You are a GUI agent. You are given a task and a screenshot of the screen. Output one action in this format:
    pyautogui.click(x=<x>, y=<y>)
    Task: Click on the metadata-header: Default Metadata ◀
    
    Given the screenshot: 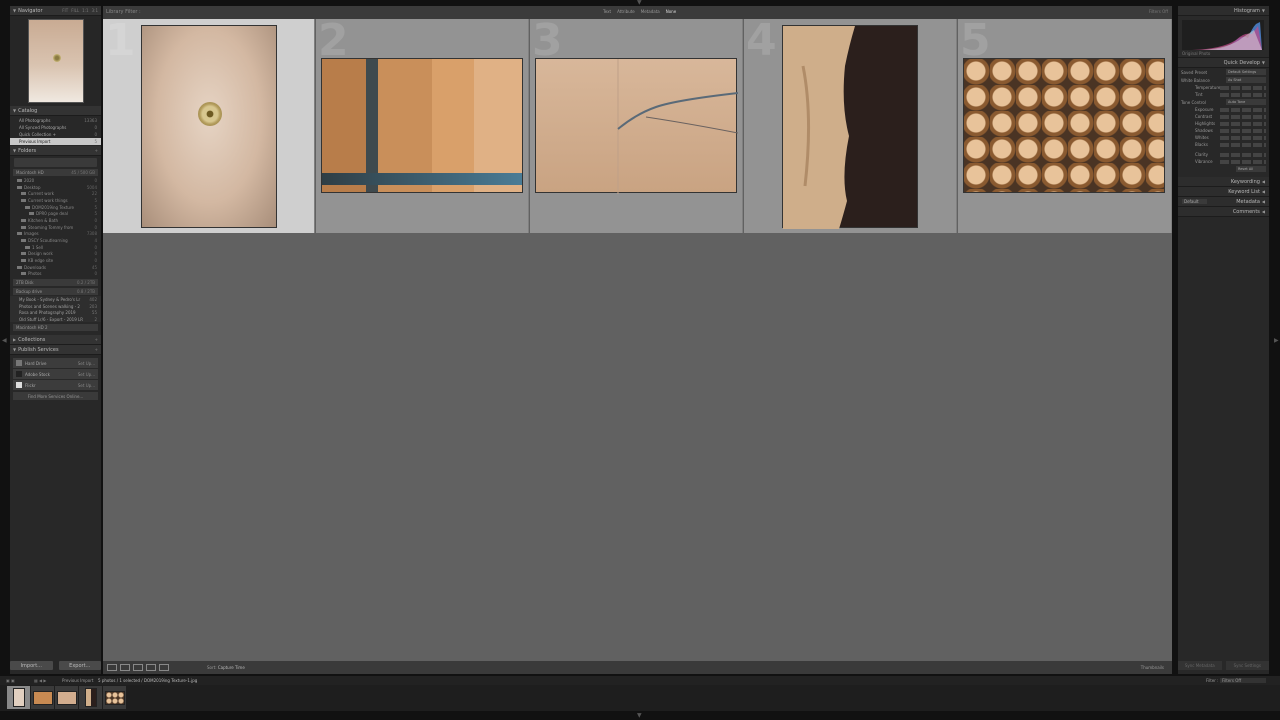 What is the action you would take?
    pyautogui.click(x=1223, y=202)
    